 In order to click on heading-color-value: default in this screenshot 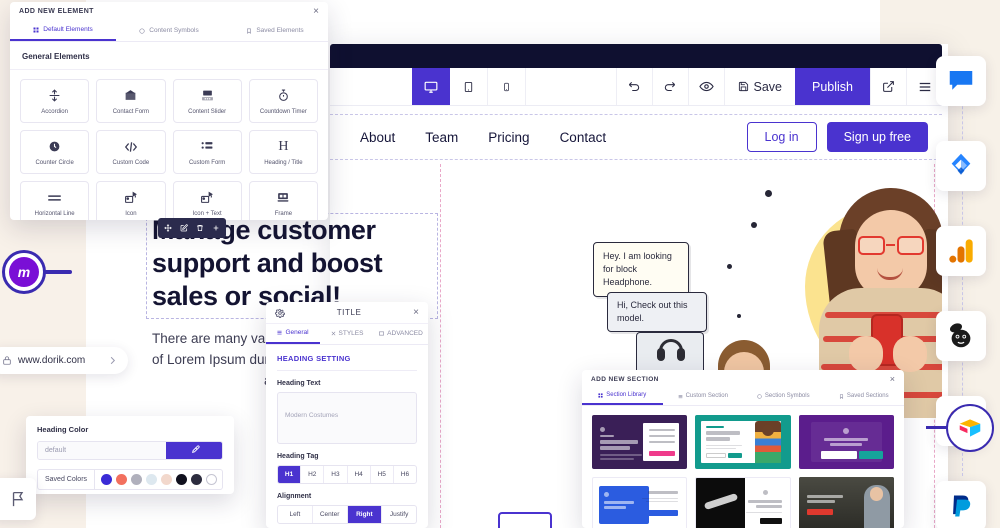, I will do `click(102, 450)`.